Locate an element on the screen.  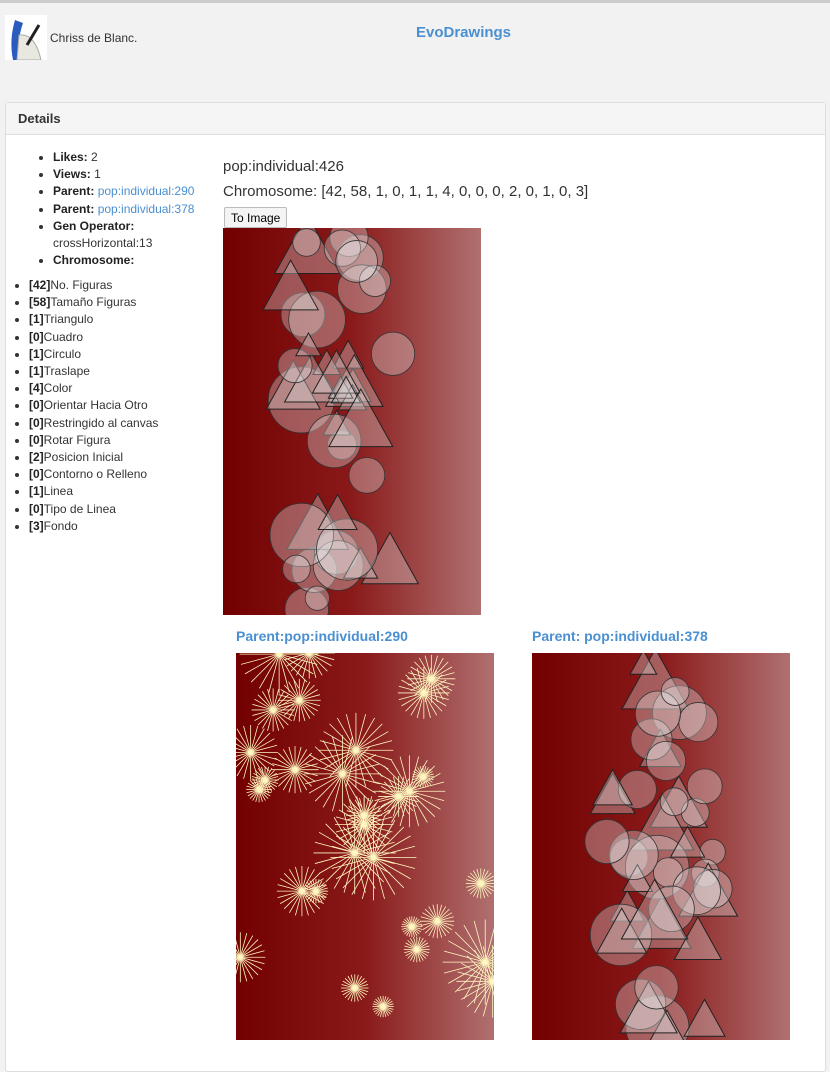
gen-operator-item: Gen Operator: crossHorizontal:13 is located at coordinates (131, 235).